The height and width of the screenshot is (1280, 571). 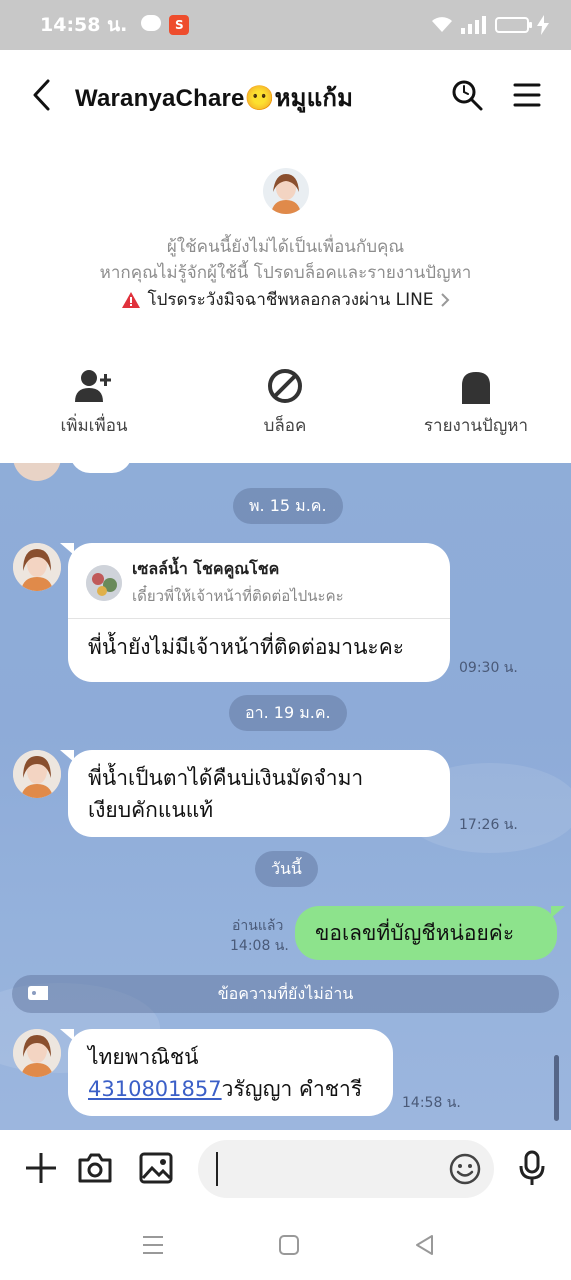 I want to click on account-name: วรัญญา คำชารี, so click(x=292, y=1089).